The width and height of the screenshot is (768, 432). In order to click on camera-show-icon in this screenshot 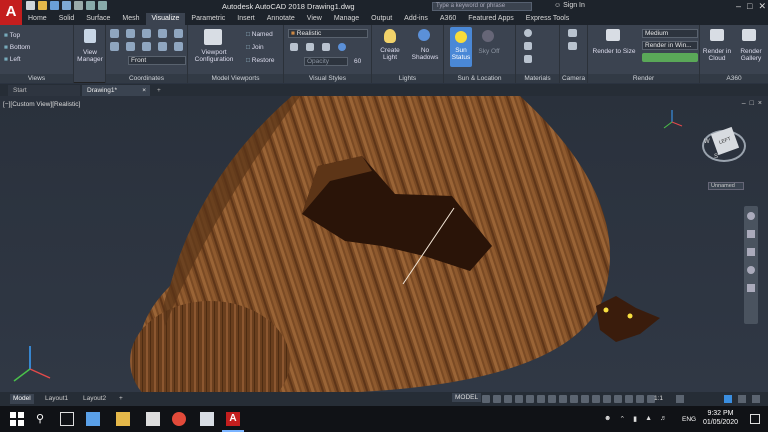, I will do `click(572, 46)`.